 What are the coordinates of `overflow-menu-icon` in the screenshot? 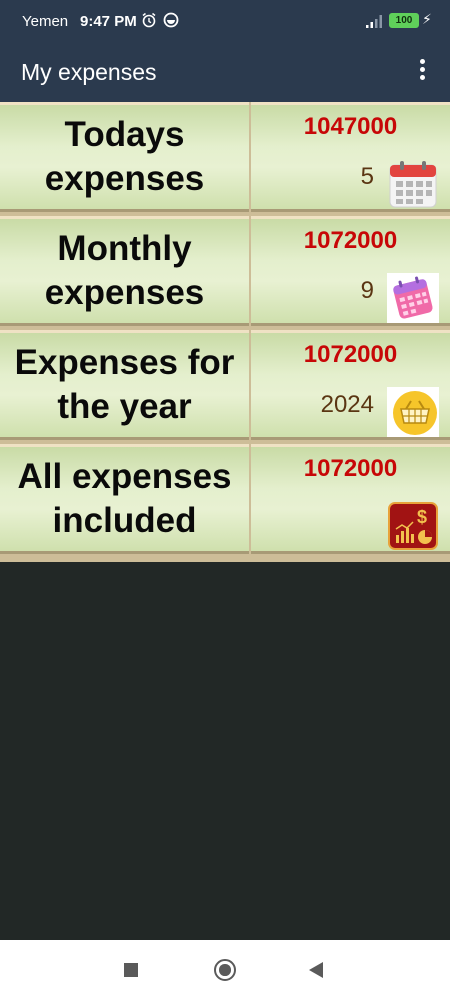 It's located at (422, 72).